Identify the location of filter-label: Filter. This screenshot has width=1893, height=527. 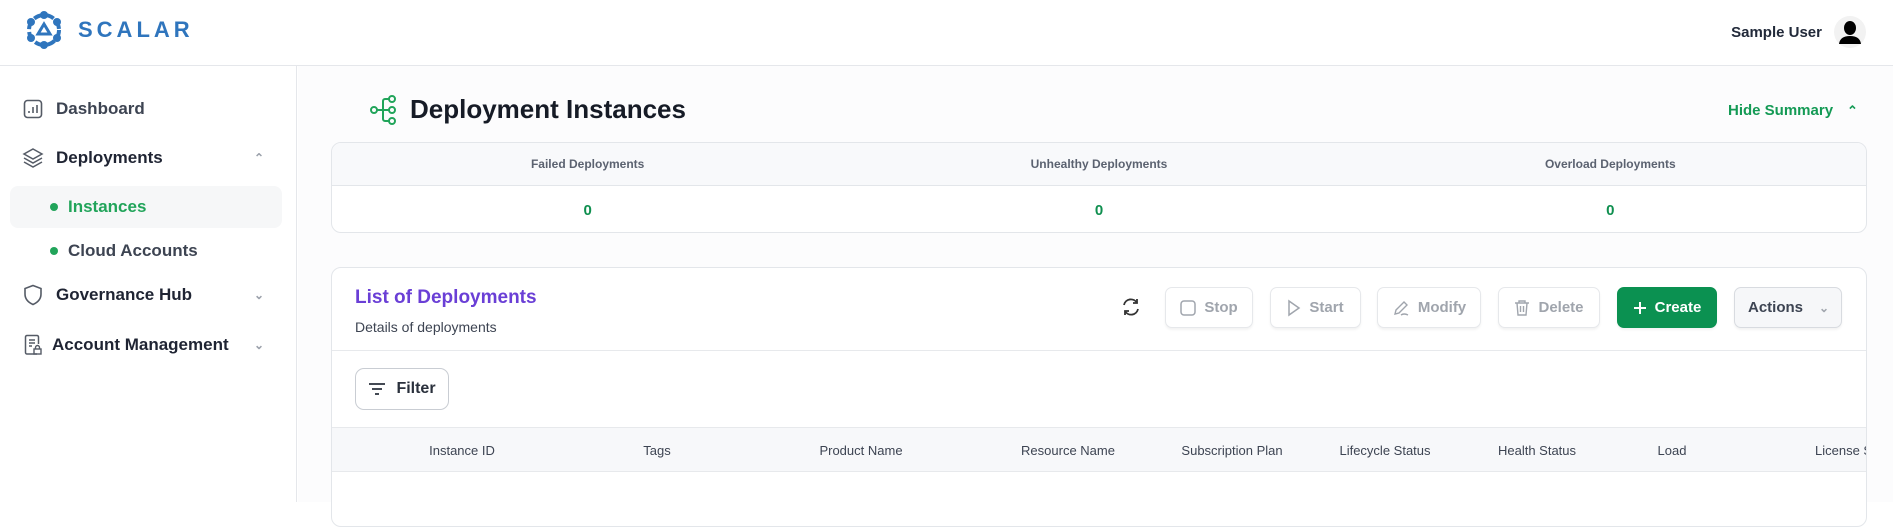
(416, 388).